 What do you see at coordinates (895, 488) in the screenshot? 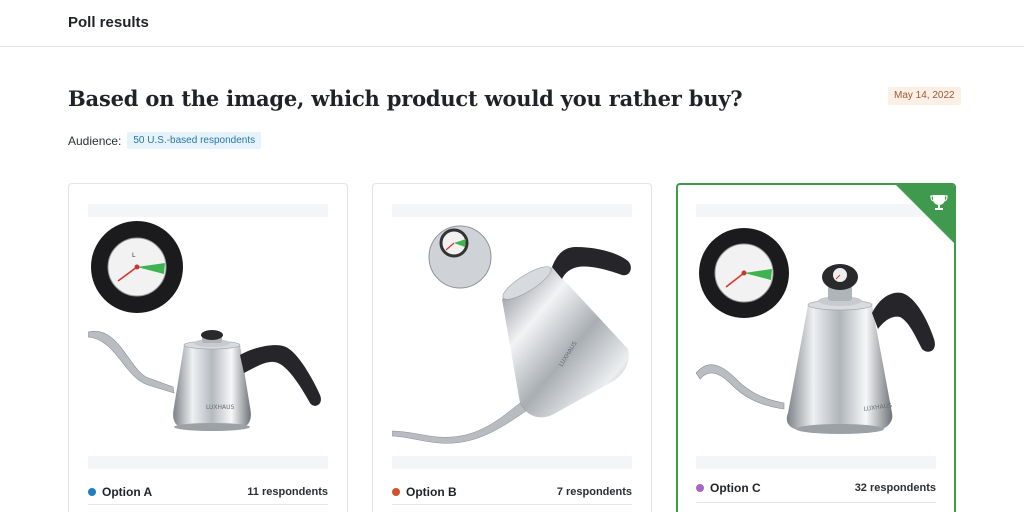
I see `respondent-count: 32 respondents` at bounding box center [895, 488].